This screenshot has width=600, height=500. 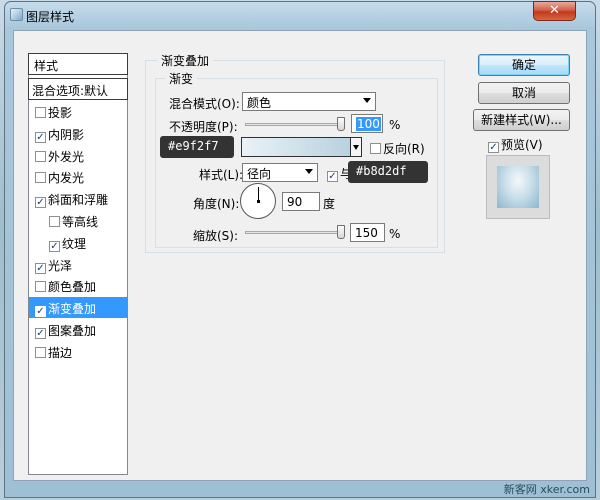 What do you see at coordinates (524, 65) in the screenshot?
I see `ok-button: 确定` at bounding box center [524, 65].